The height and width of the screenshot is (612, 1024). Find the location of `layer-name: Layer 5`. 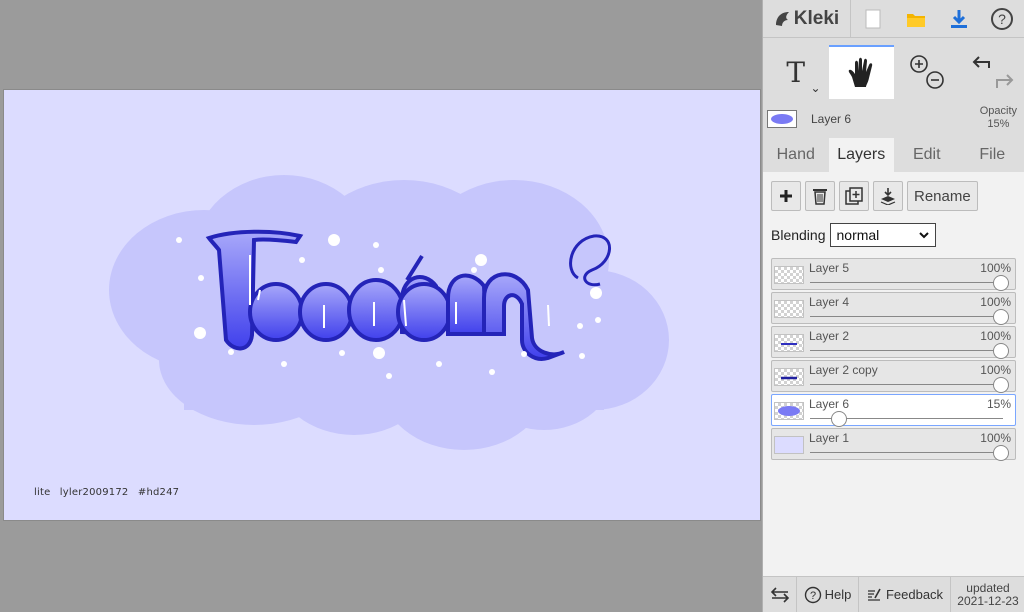

layer-name: Layer 5 is located at coordinates (829, 268).